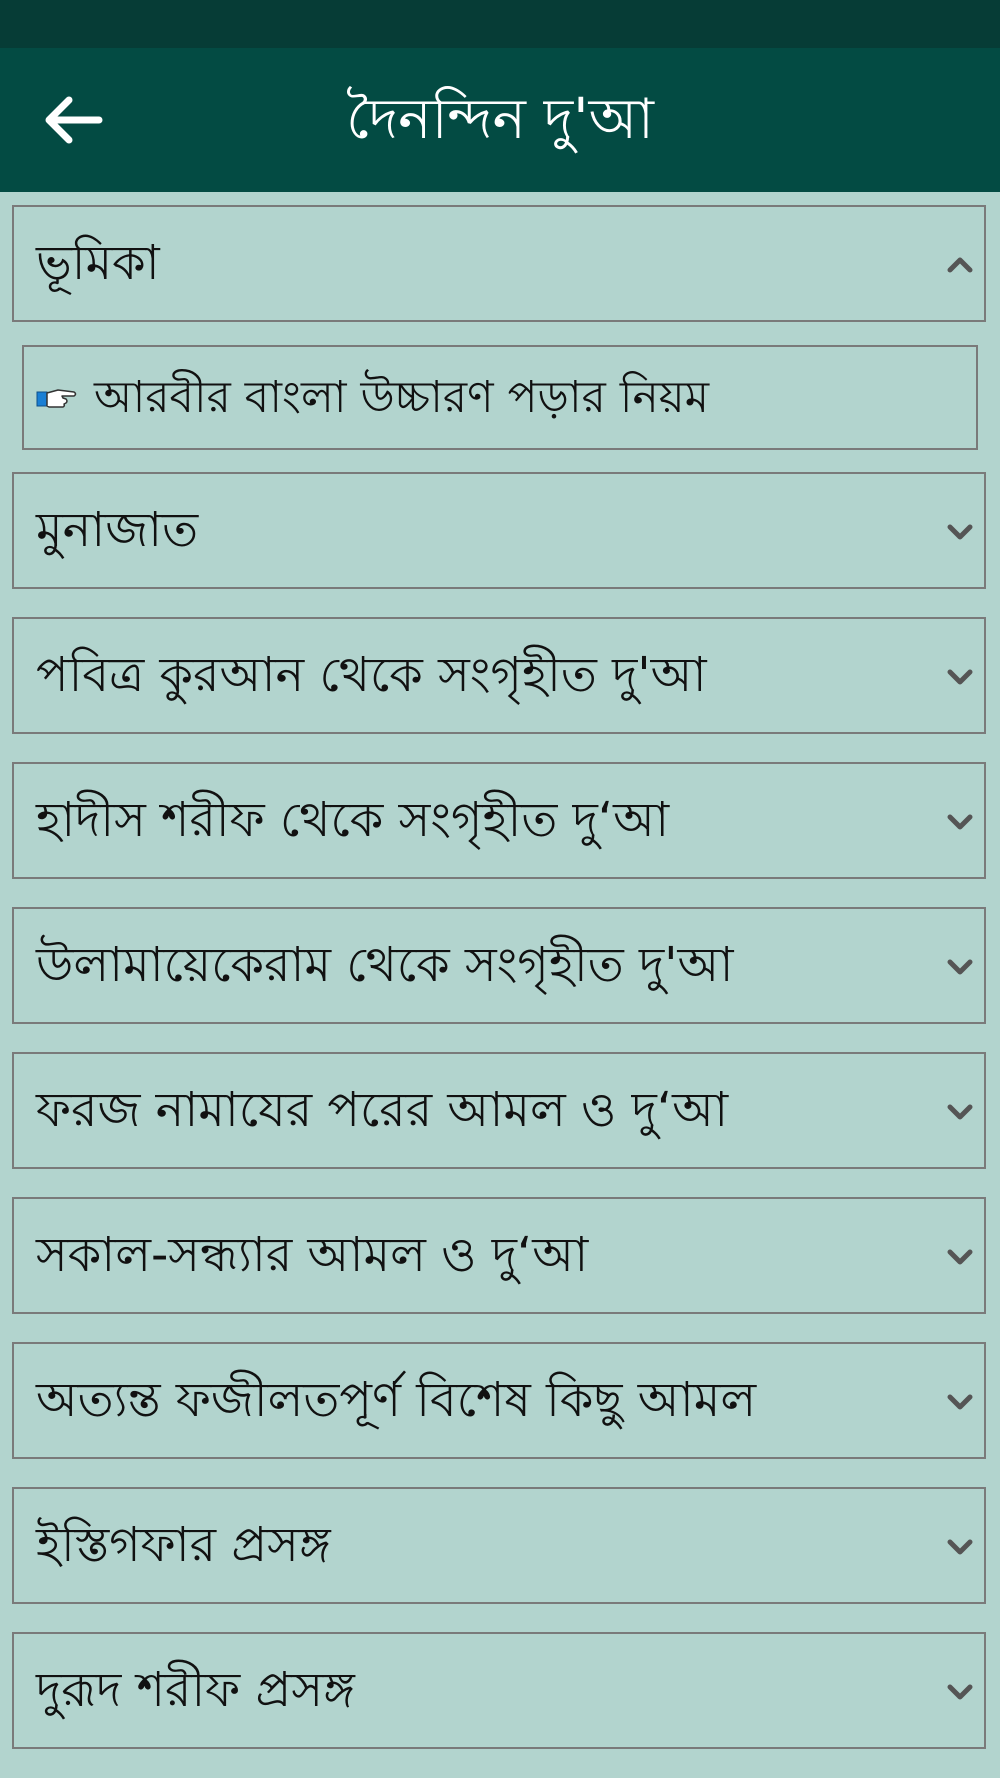 The image size is (1000, 1778). I want to click on app-bar: দৈনন্দিন দু'আ, so click(500, 120).